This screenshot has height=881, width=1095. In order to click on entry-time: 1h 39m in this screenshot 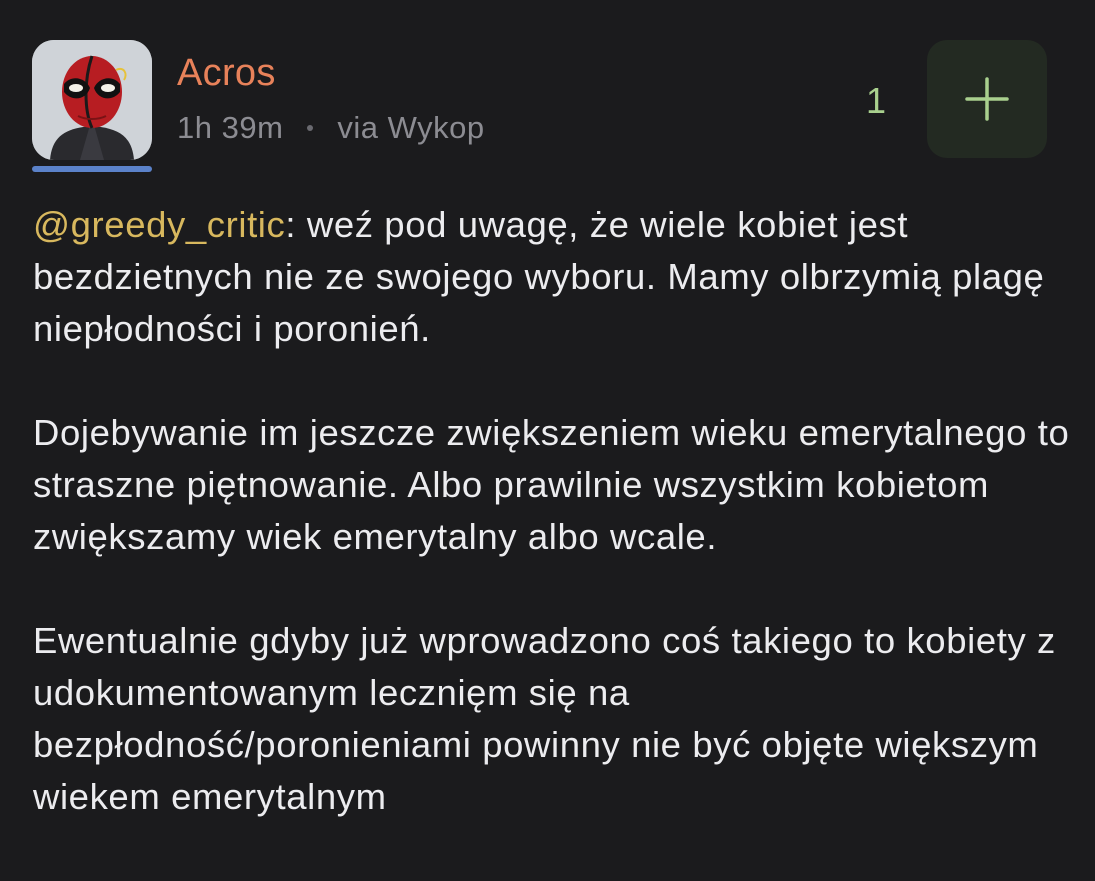, I will do `click(230, 128)`.